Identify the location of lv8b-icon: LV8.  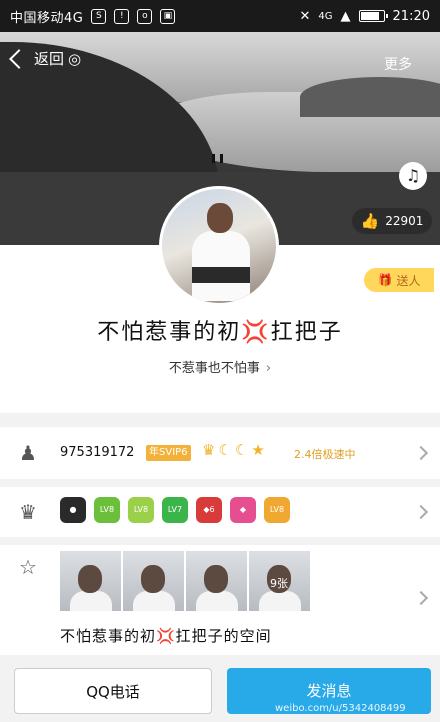
(141, 510).